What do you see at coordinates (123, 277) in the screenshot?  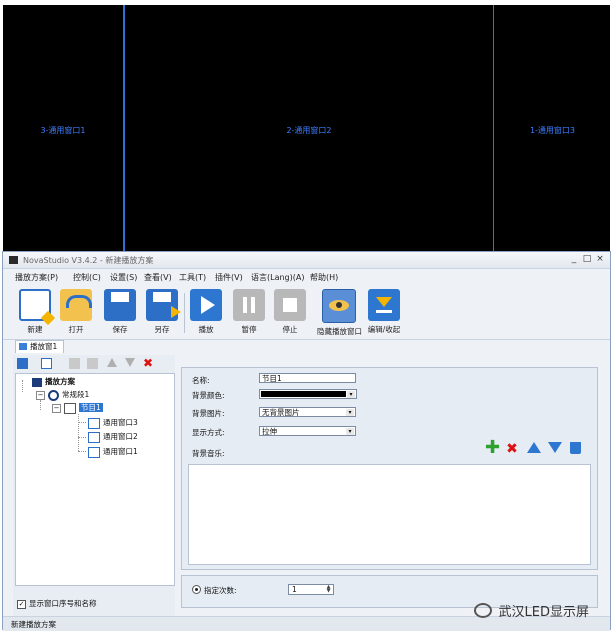 I see `menu-settings: 设置(S)` at bounding box center [123, 277].